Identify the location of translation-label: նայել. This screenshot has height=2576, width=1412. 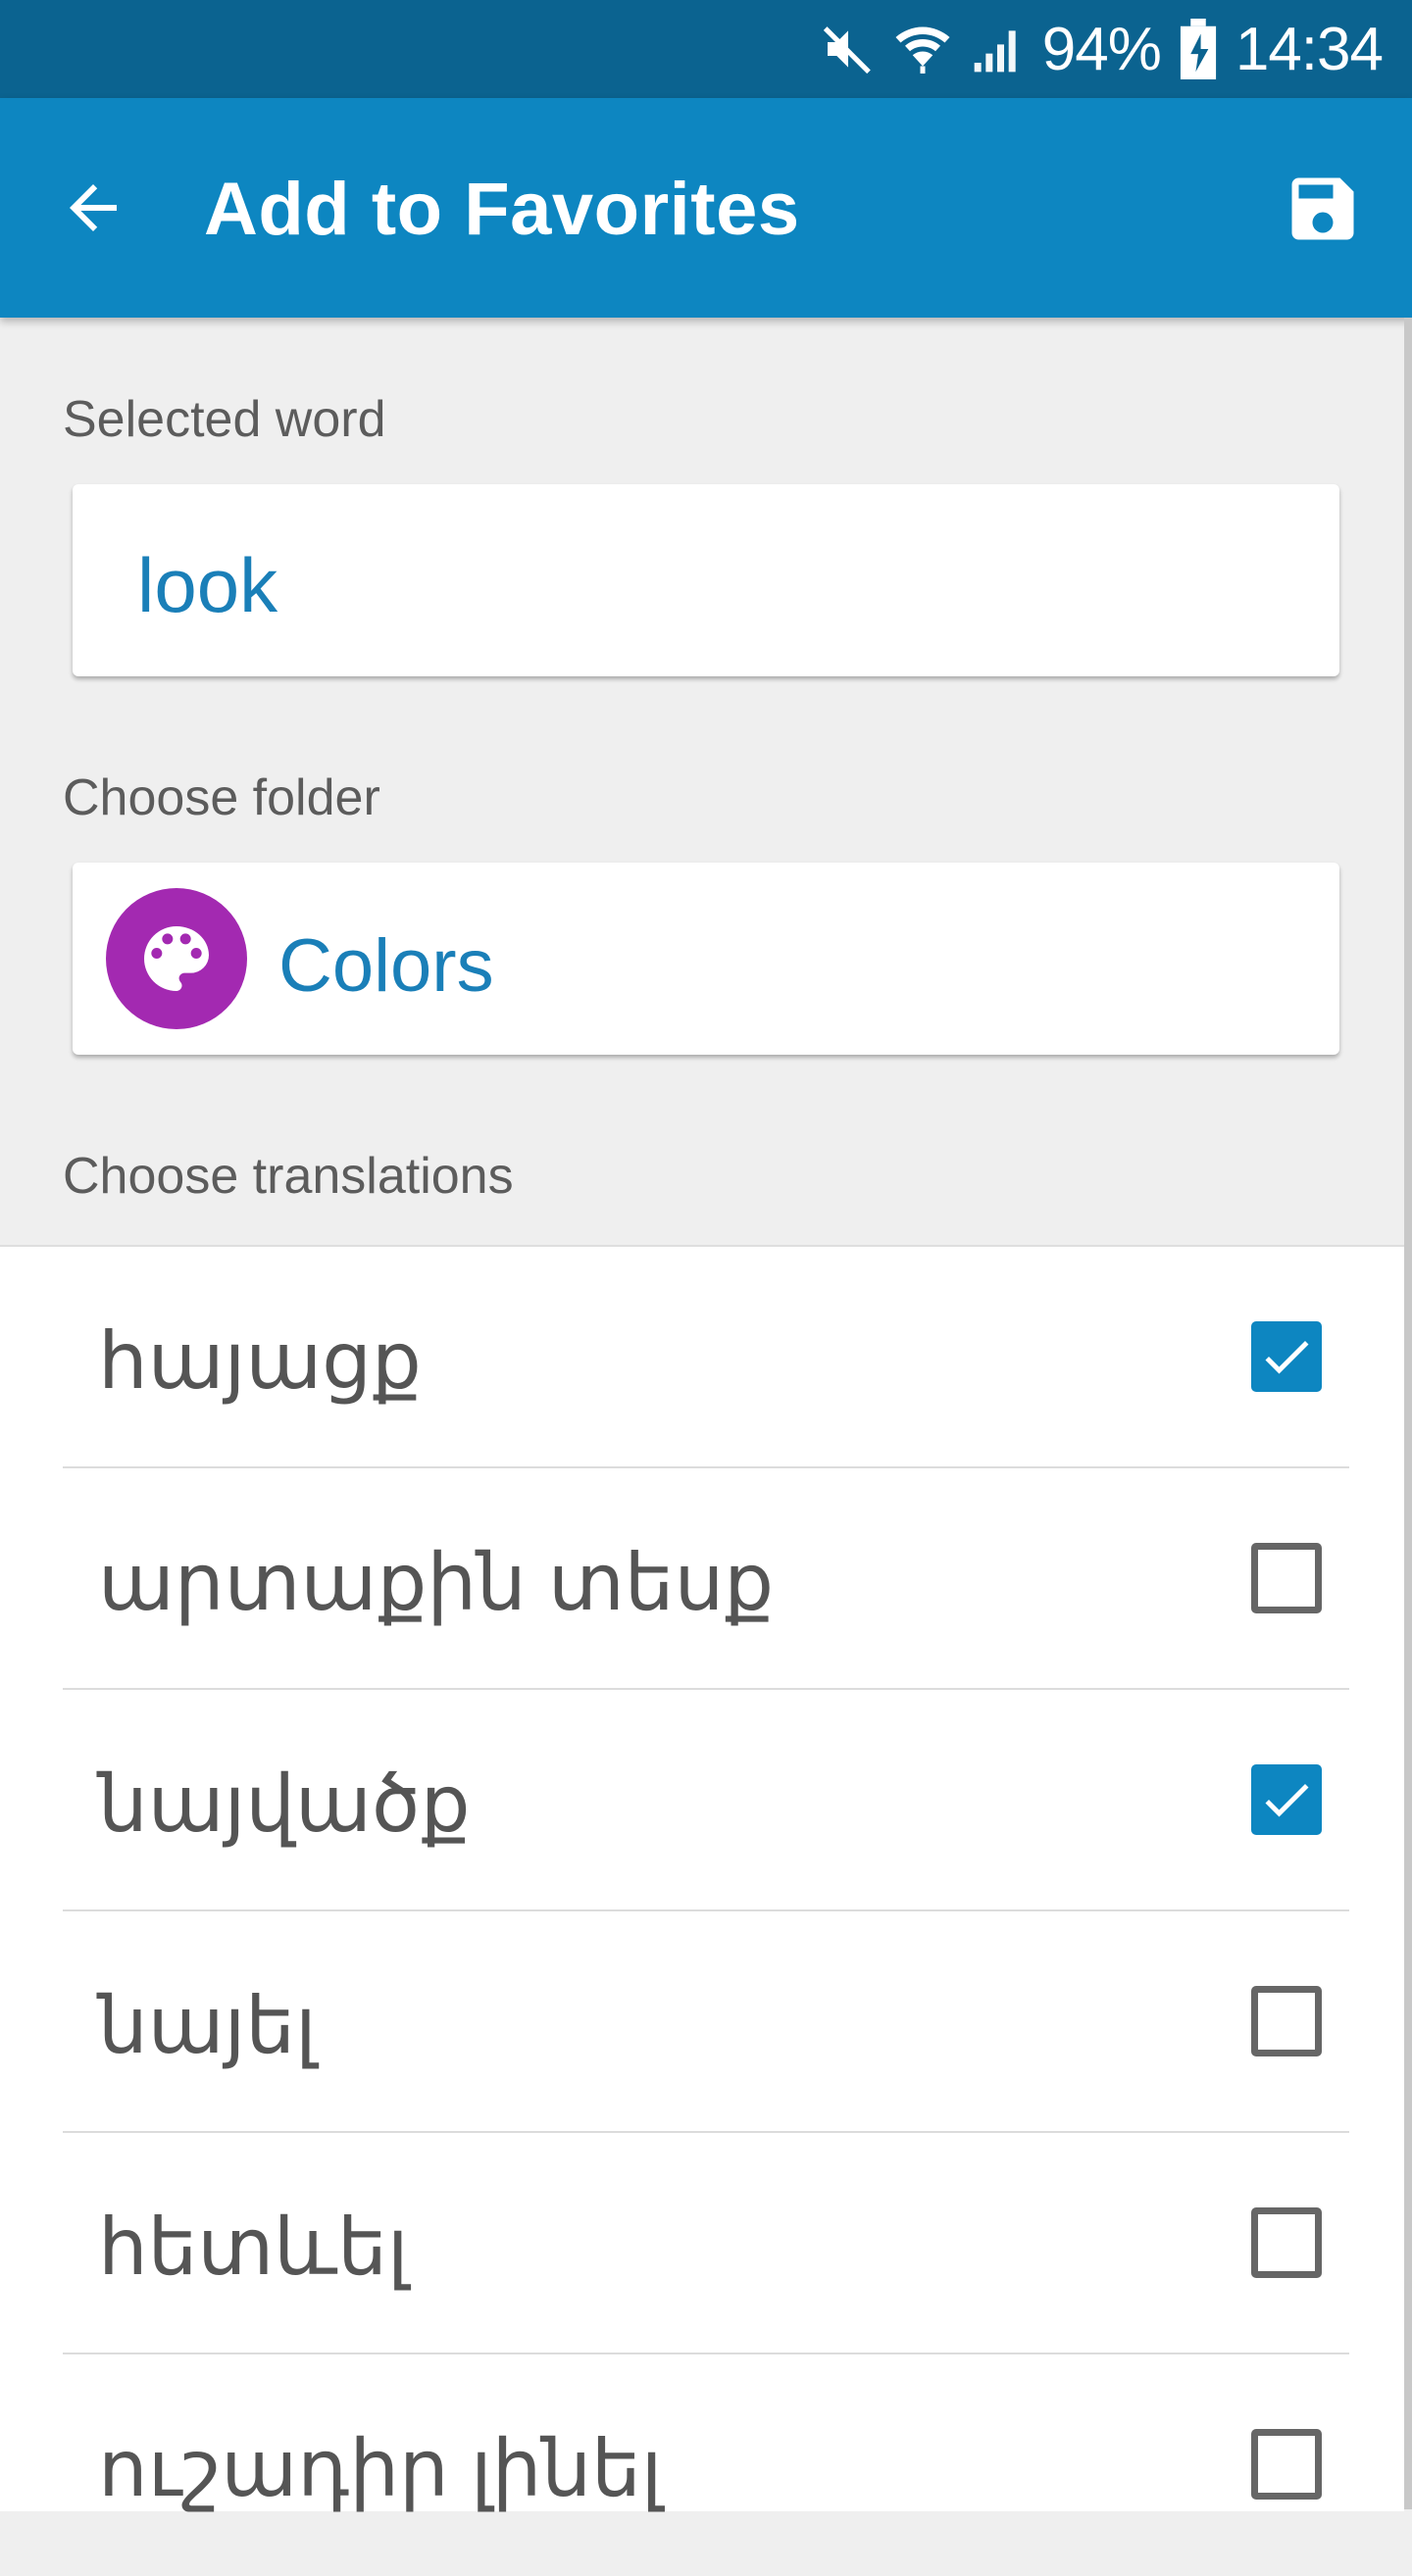
(207, 2025).